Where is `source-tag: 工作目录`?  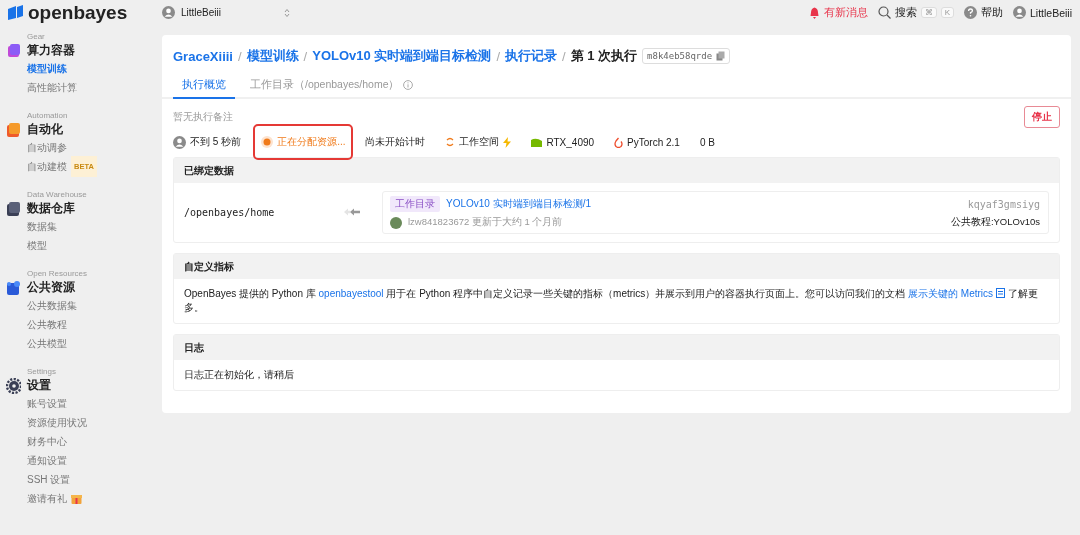
source-tag: 工作目录 is located at coordinates (415, 204).